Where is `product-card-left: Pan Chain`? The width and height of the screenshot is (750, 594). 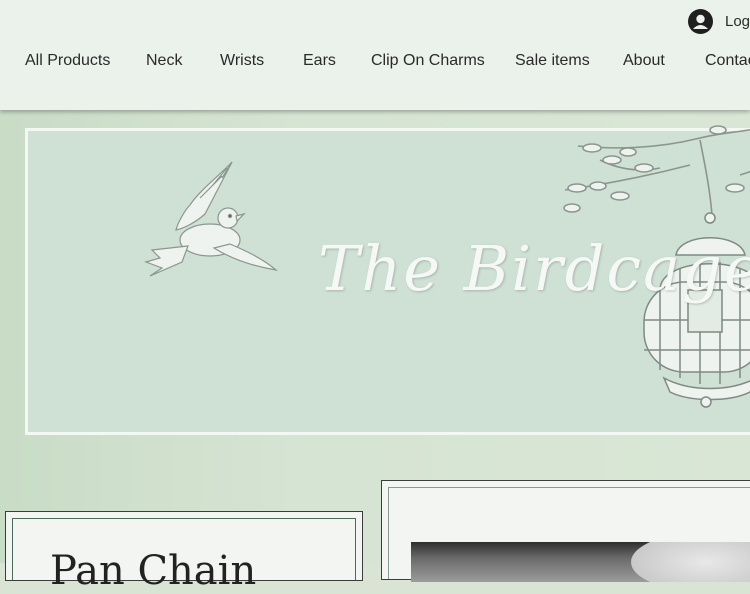
product-card-left: Pan Chain is located at coordinates (184, 552).